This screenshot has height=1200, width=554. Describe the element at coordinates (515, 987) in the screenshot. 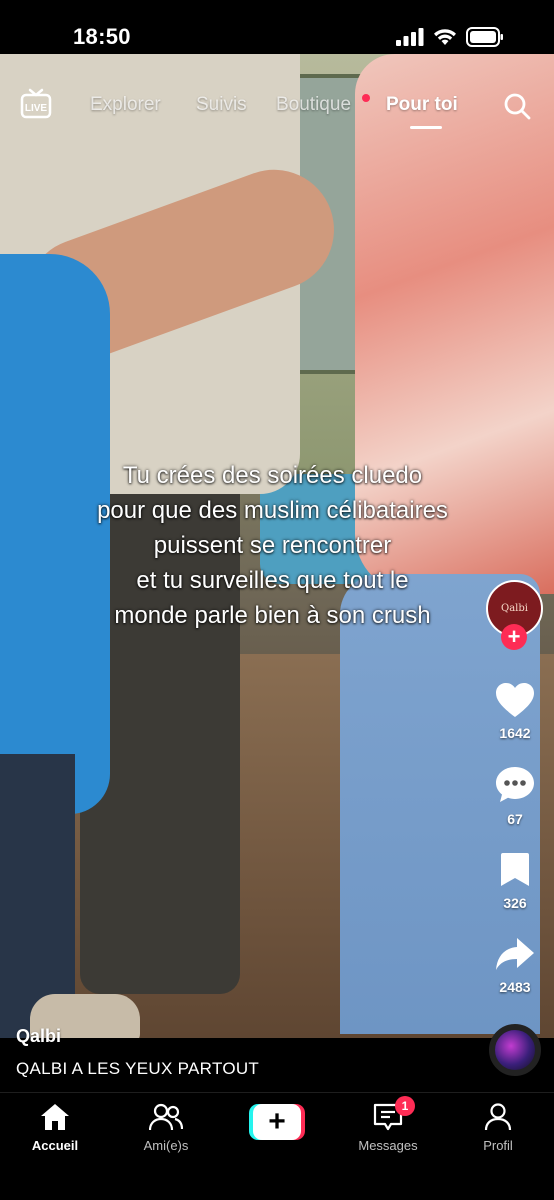

I see `share-count: 2483` at that location.